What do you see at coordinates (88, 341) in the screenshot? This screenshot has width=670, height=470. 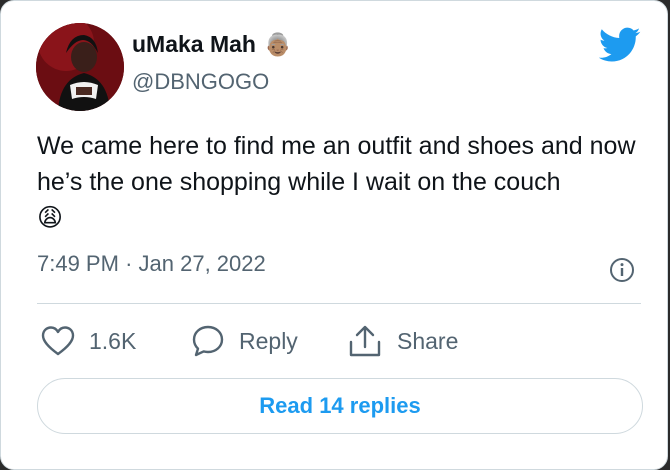 I see `like-button: 1.6K` at bounding box center [88, 341].